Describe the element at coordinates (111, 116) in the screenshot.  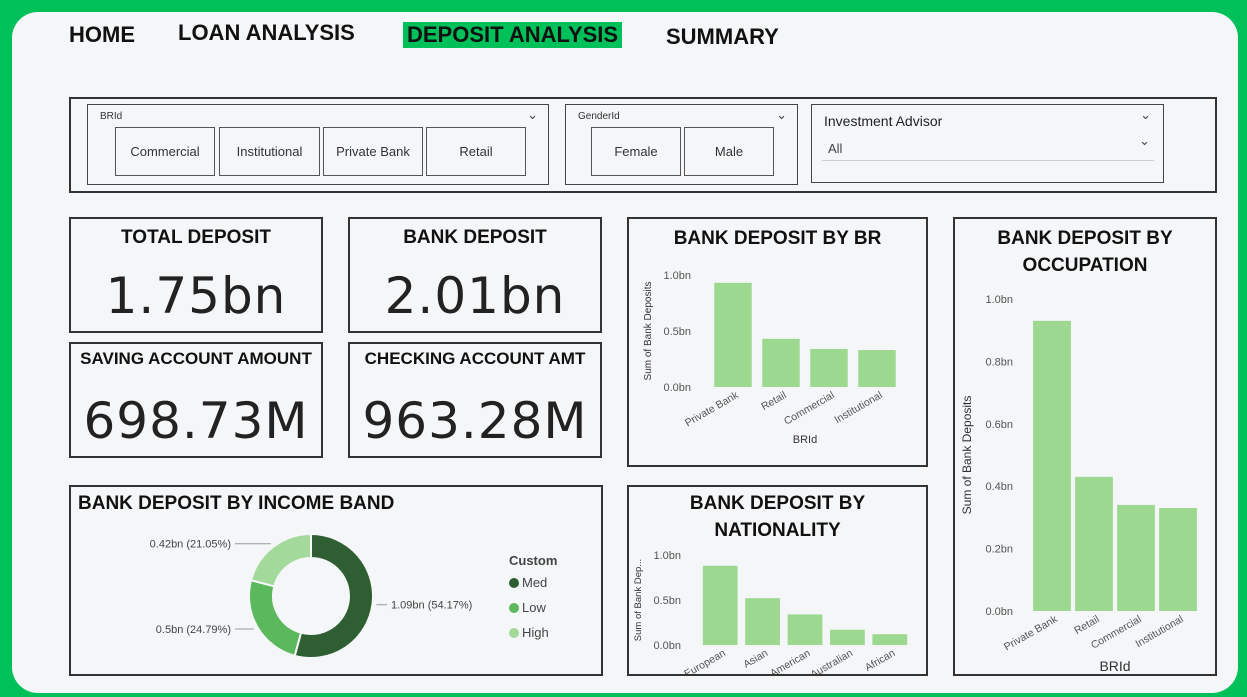
I see `brid-slicer-title: BRId` at that location.